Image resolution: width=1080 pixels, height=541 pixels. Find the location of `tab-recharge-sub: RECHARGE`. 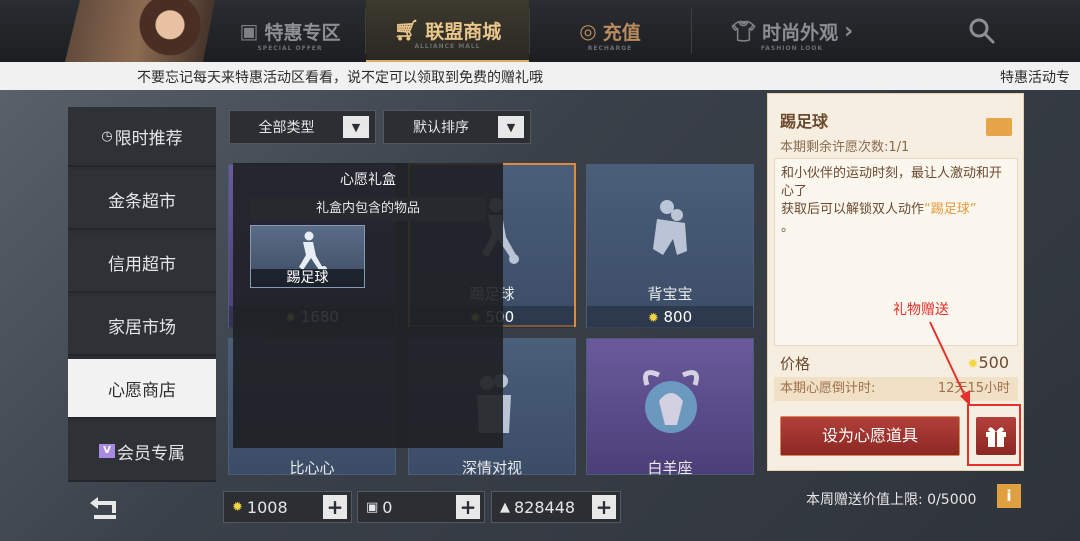

tab-recharge-sub: RECHARGE is located at coordinates (610, 48).